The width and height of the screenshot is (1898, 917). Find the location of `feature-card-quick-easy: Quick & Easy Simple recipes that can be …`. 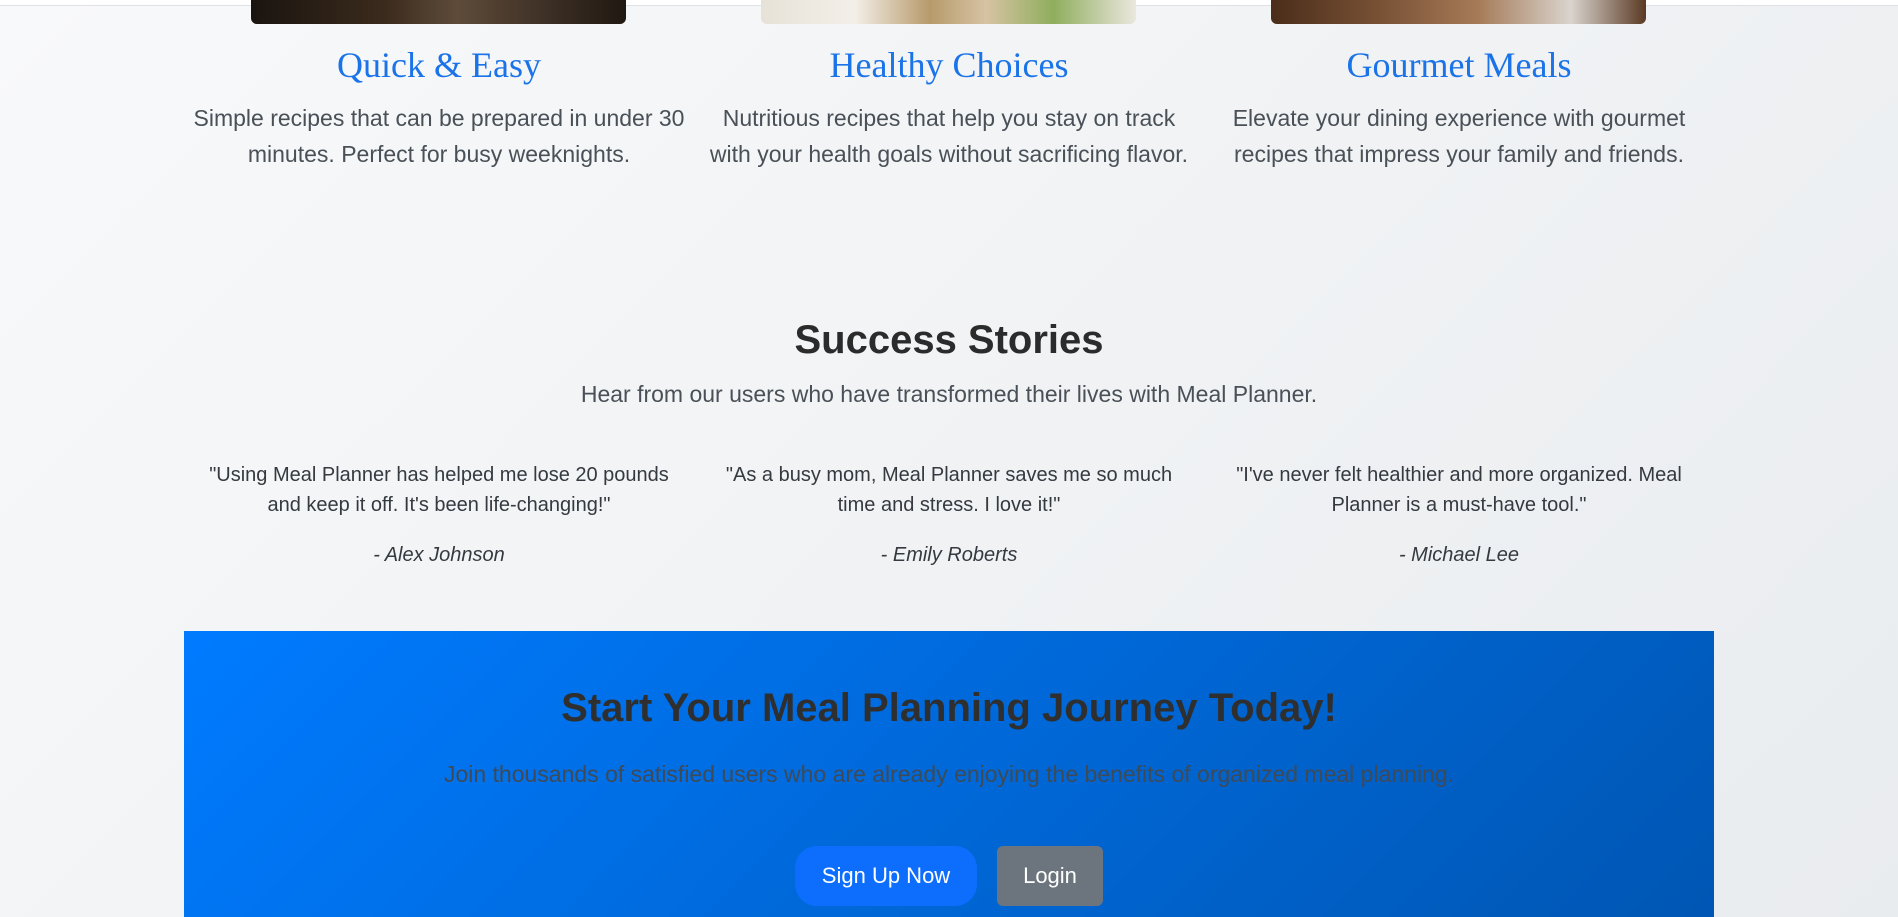

feature-card-quick-easy: Quick & Easy Simple recipes that can be … is located at coordinates (439, 110).